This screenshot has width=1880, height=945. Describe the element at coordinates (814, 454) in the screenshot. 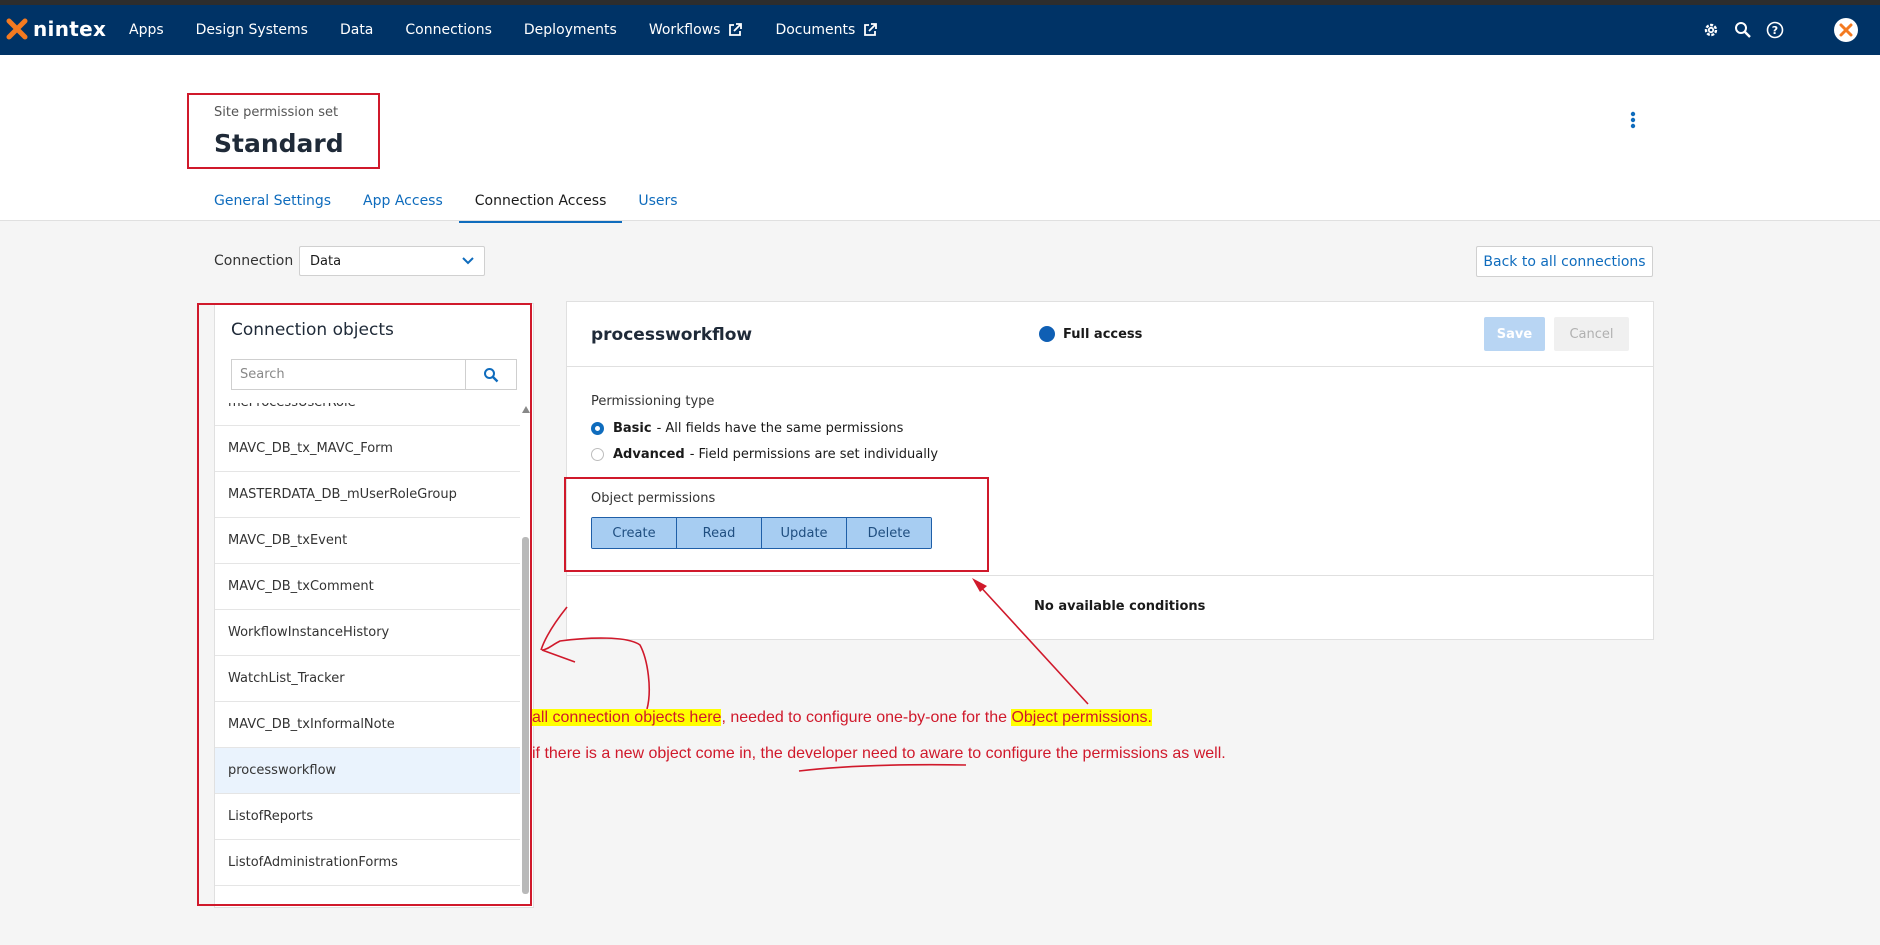

I see `radio-option-desc: - Field permissions are set individually` at that location.